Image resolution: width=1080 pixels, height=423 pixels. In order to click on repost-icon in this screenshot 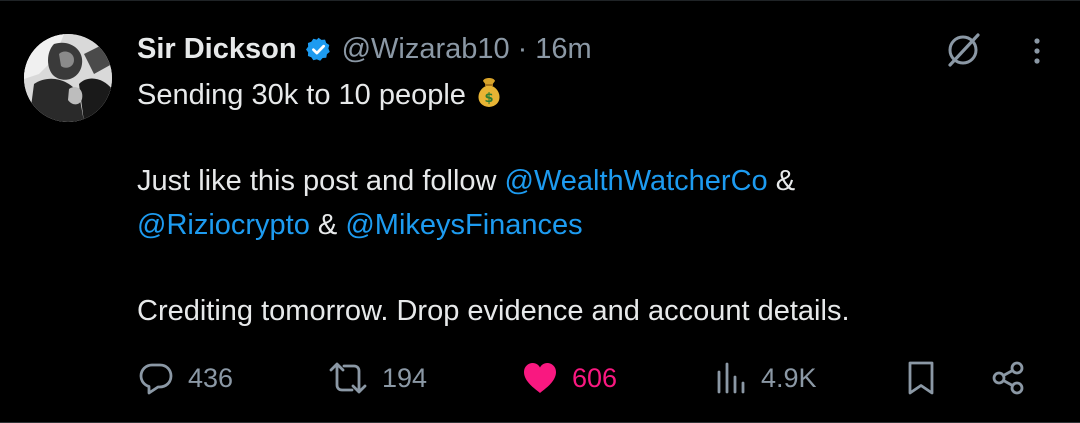, I will do `click(348, 378)`.